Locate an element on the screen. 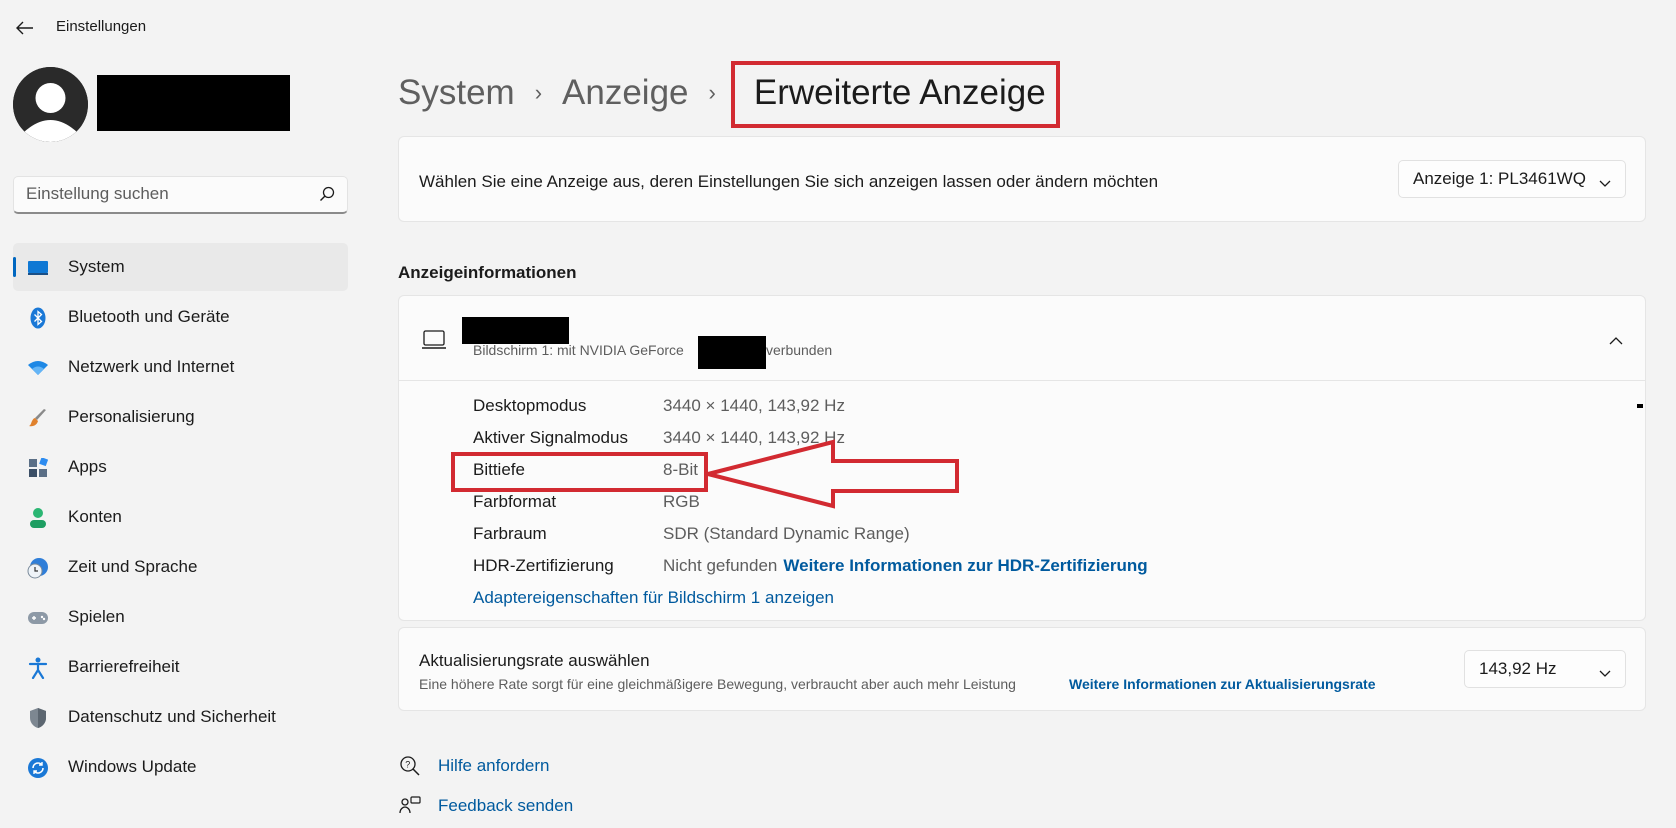 The width and height of the screenshot is (1676, 828). sidebar-item-accessibility: Barrierefreiheit is located at coordinates (180, 667).